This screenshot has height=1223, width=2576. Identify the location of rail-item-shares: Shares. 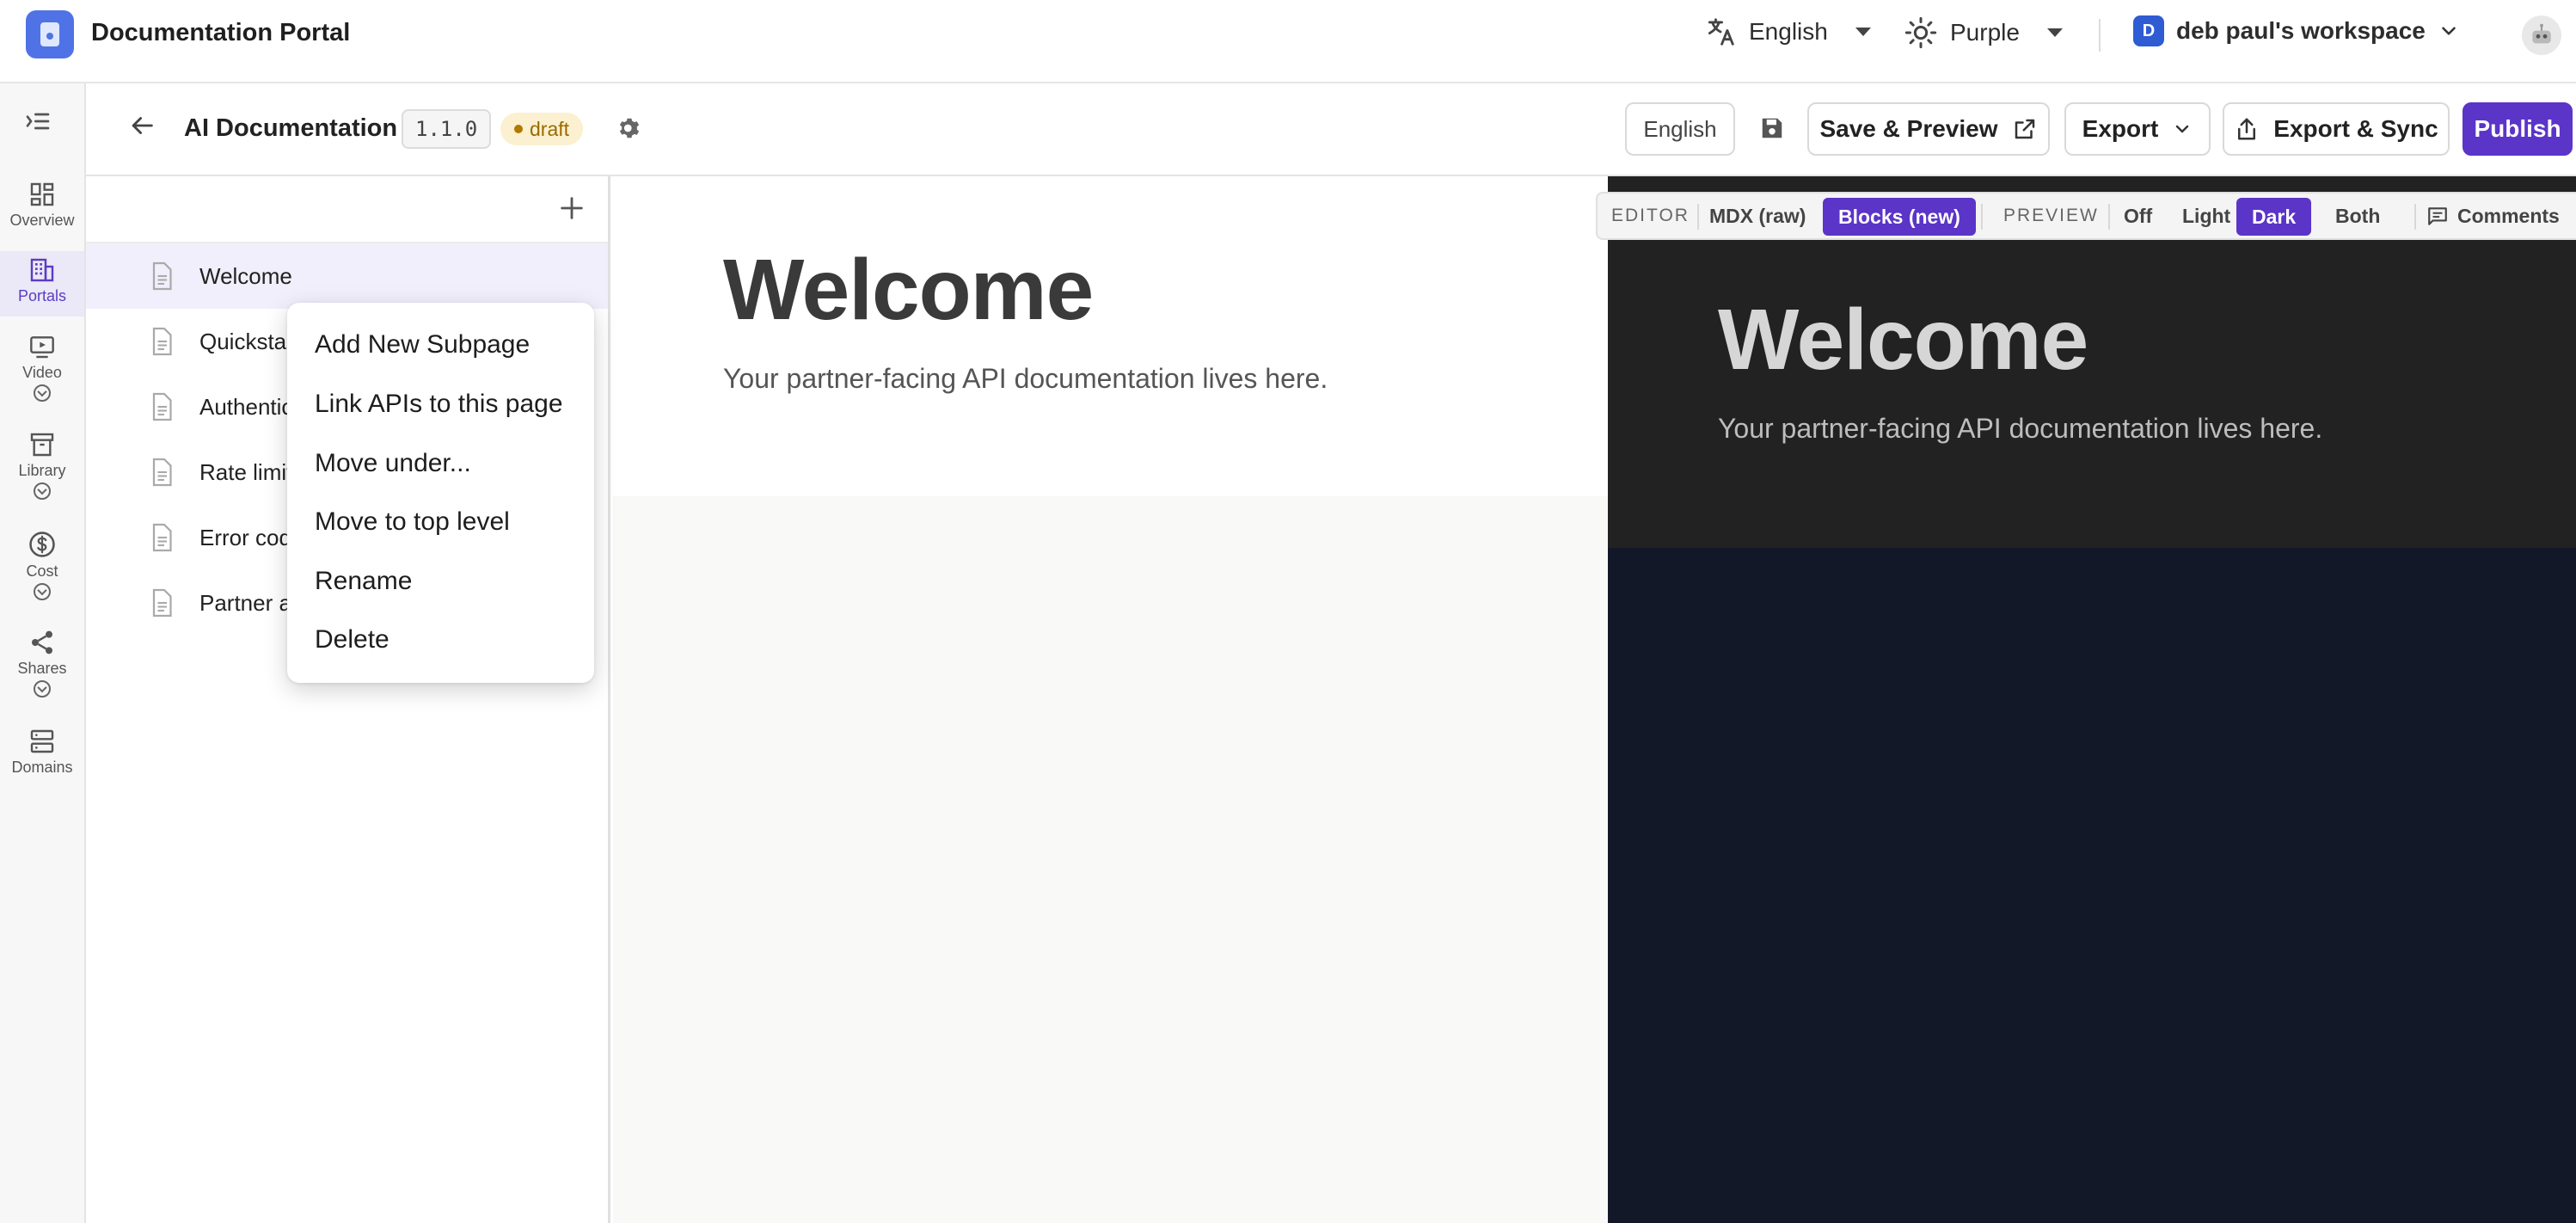
(42, 672).